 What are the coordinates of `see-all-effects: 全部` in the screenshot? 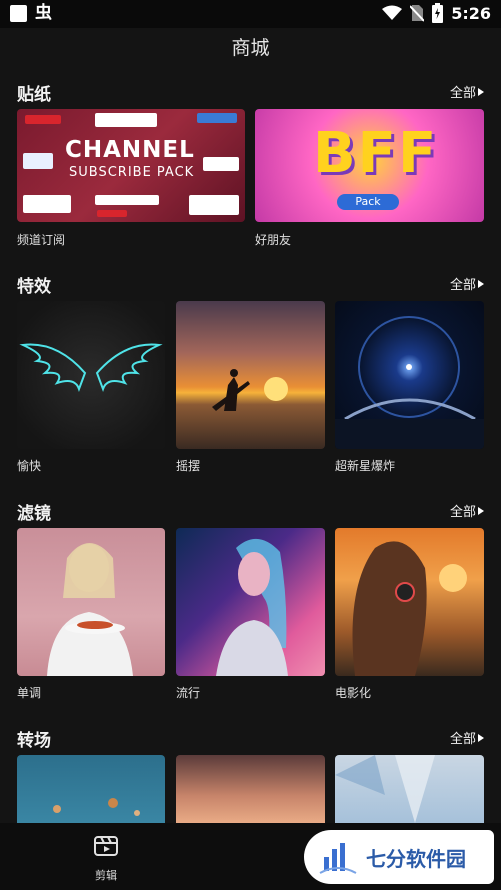 It's located at (467, 283).